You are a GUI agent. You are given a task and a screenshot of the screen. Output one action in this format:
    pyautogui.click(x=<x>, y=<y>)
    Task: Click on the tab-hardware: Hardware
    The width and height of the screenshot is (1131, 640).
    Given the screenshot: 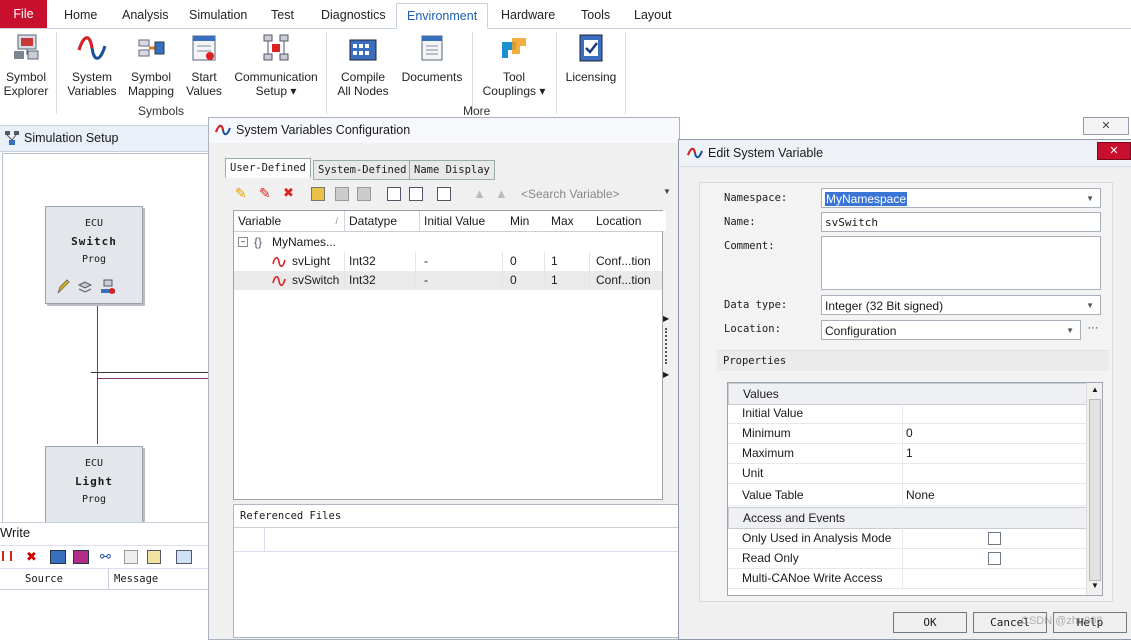 What is the action you would take?
    pyautogui.click(x=528, y=15)
    